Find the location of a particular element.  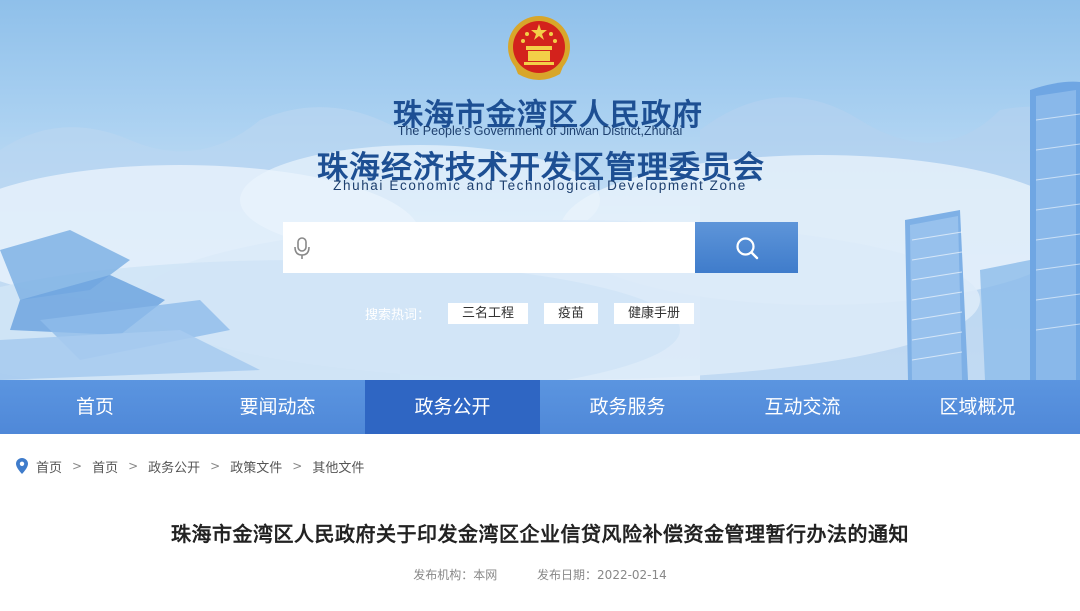

breadcrumb: 首页 > 首页 > 政务公开 > 政策文件 > 其他文件 is located at coordinates (190, 466).